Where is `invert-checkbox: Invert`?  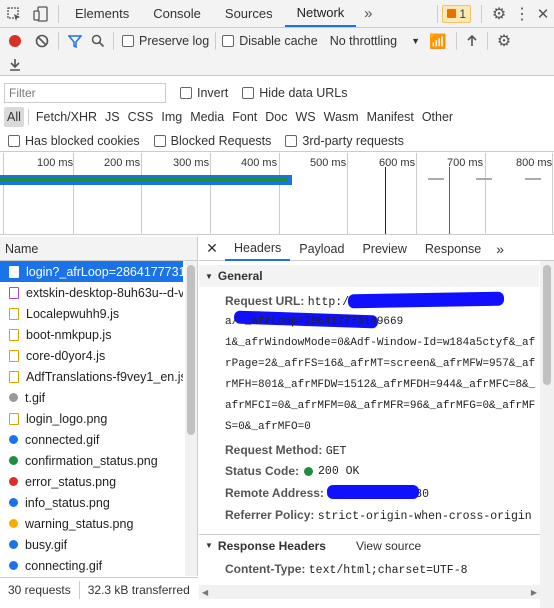 invert-checkbox: Invert is located at coordinates (204, 93).